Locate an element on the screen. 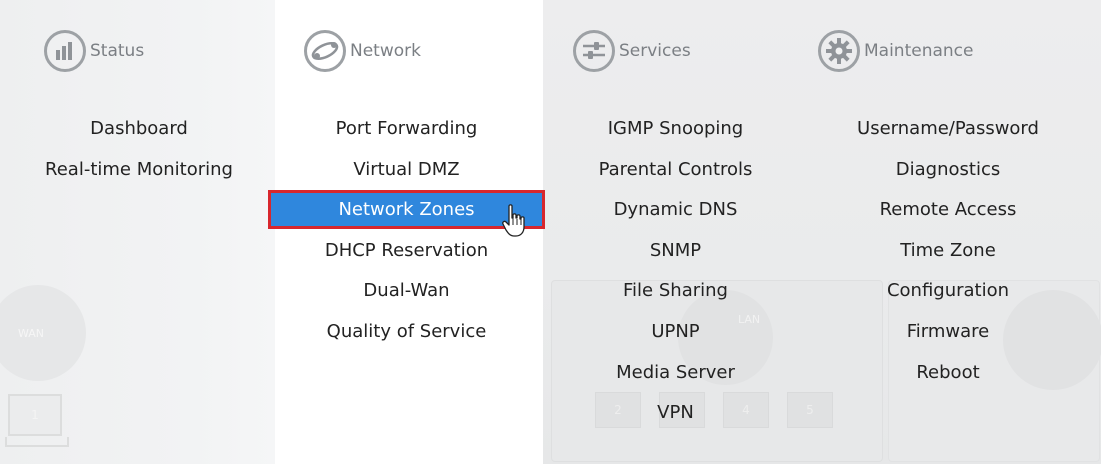 This screenshot has height=464, width=1101. menu-item-igmp-snooping: IGMP Snooping is located at coordinates (675, 129).